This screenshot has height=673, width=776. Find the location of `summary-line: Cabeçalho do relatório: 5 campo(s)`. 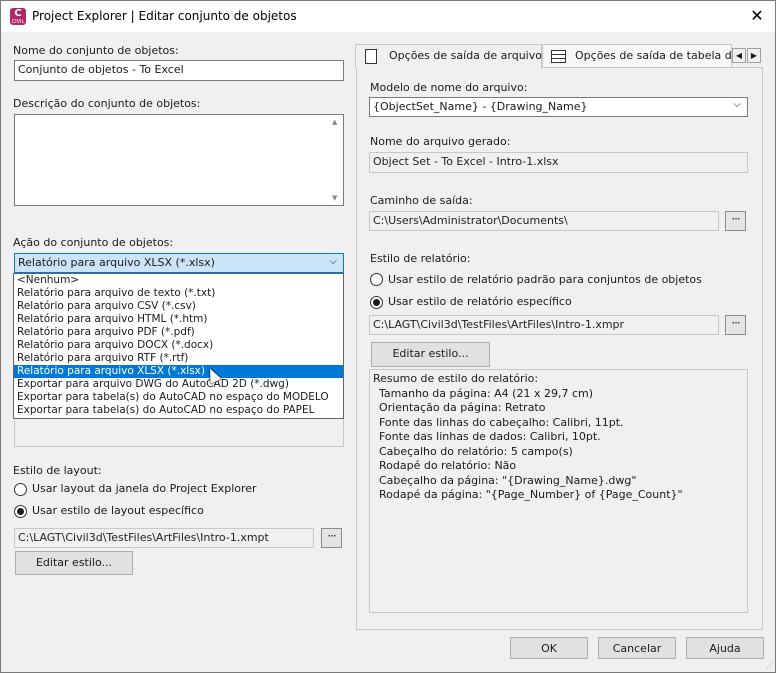

summary-line: Cabeçalho do relatório: 5 campo(s) is located at coordinates (476, 451).